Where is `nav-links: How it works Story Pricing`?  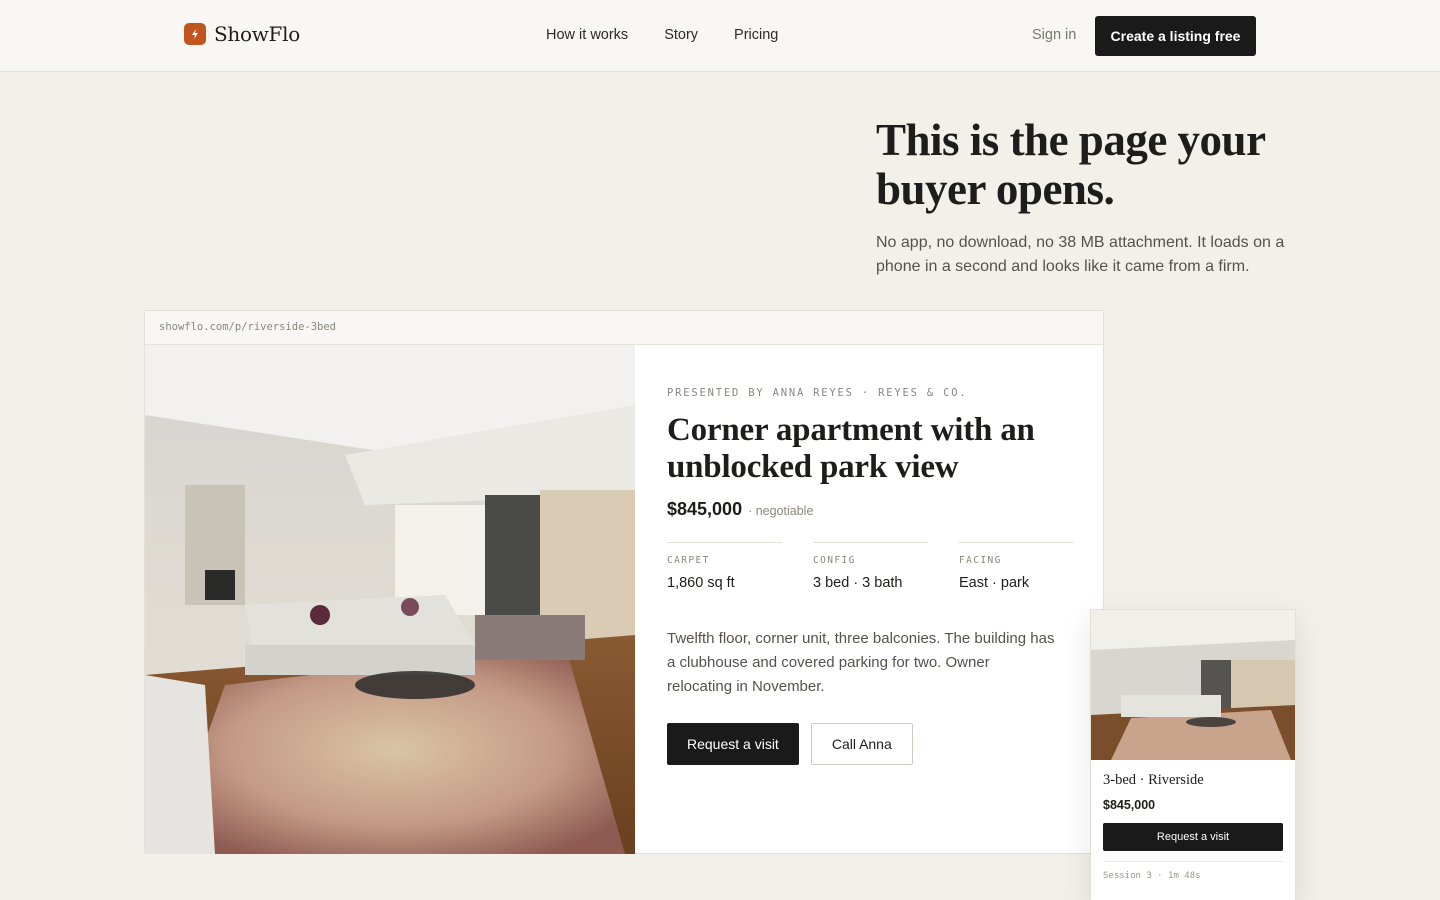
nav-links: How it works Story Pricing is located at coordinates (662, 35).